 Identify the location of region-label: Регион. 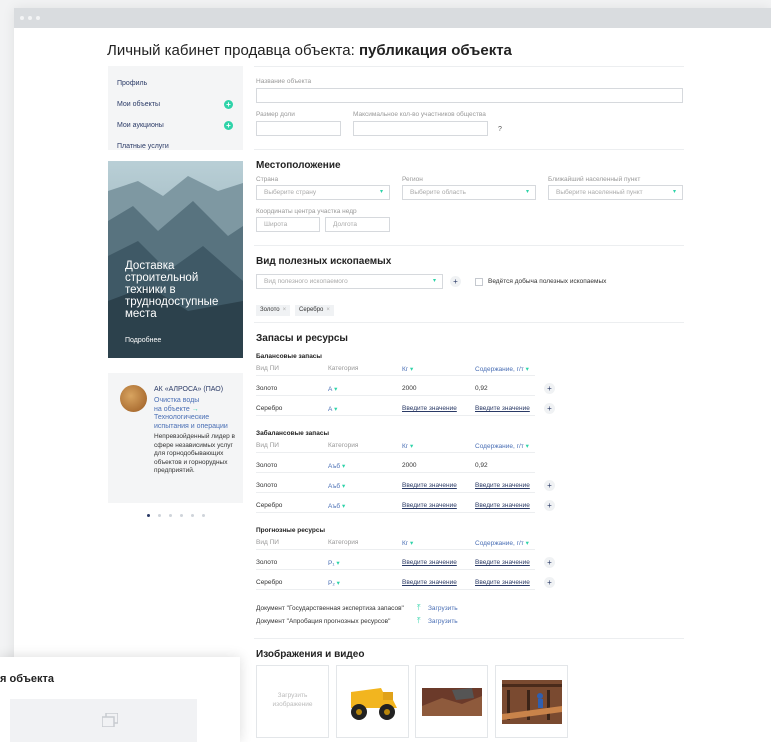
(412, 179).